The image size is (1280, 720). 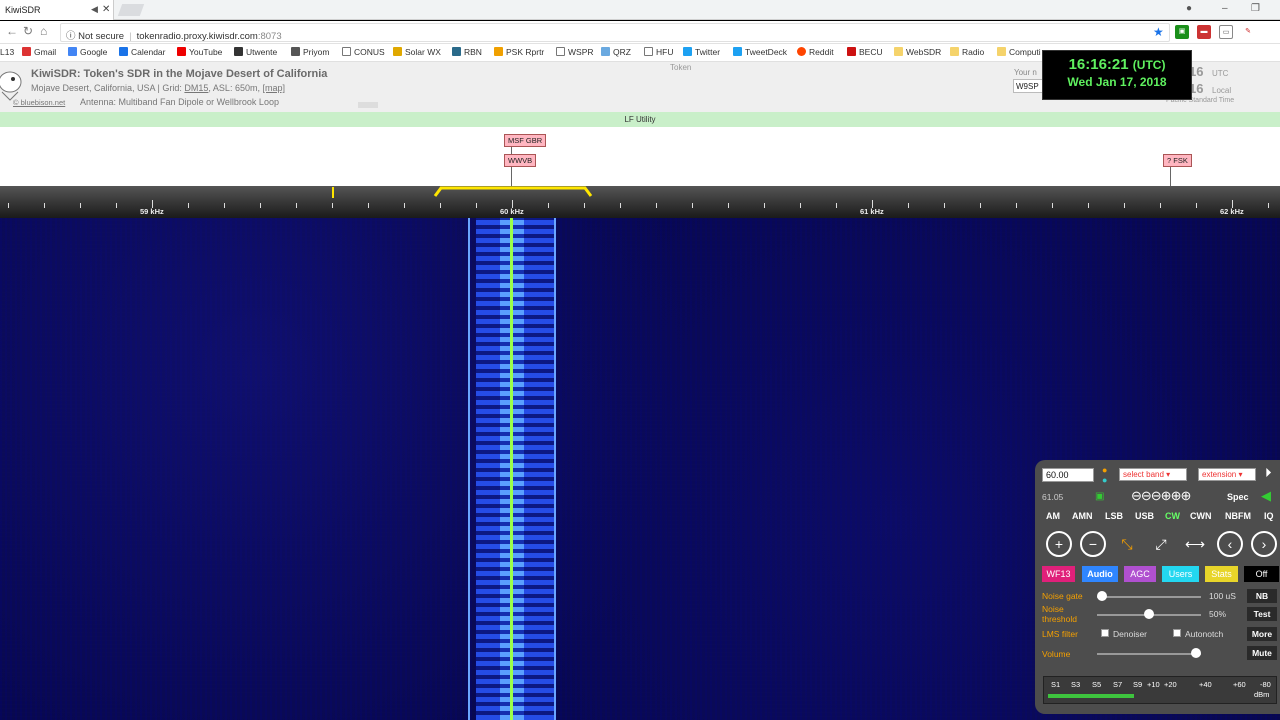 I want to click on mode-am: AM, so click(x=1053, y=516).